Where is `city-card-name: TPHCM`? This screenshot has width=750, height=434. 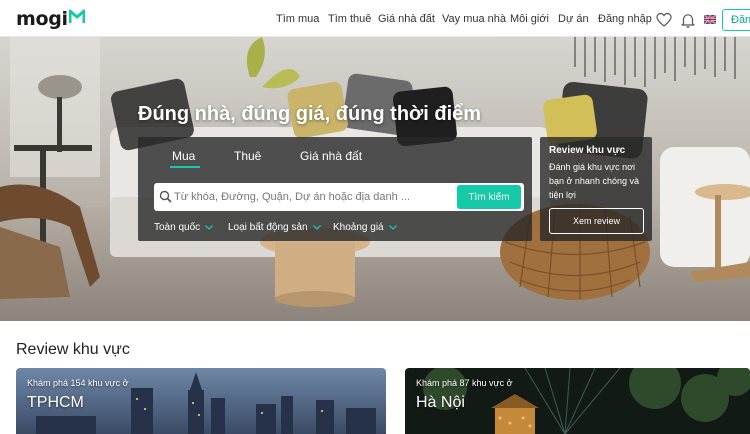 city-card-name: TPHCM is located at coordinates (55, 402).